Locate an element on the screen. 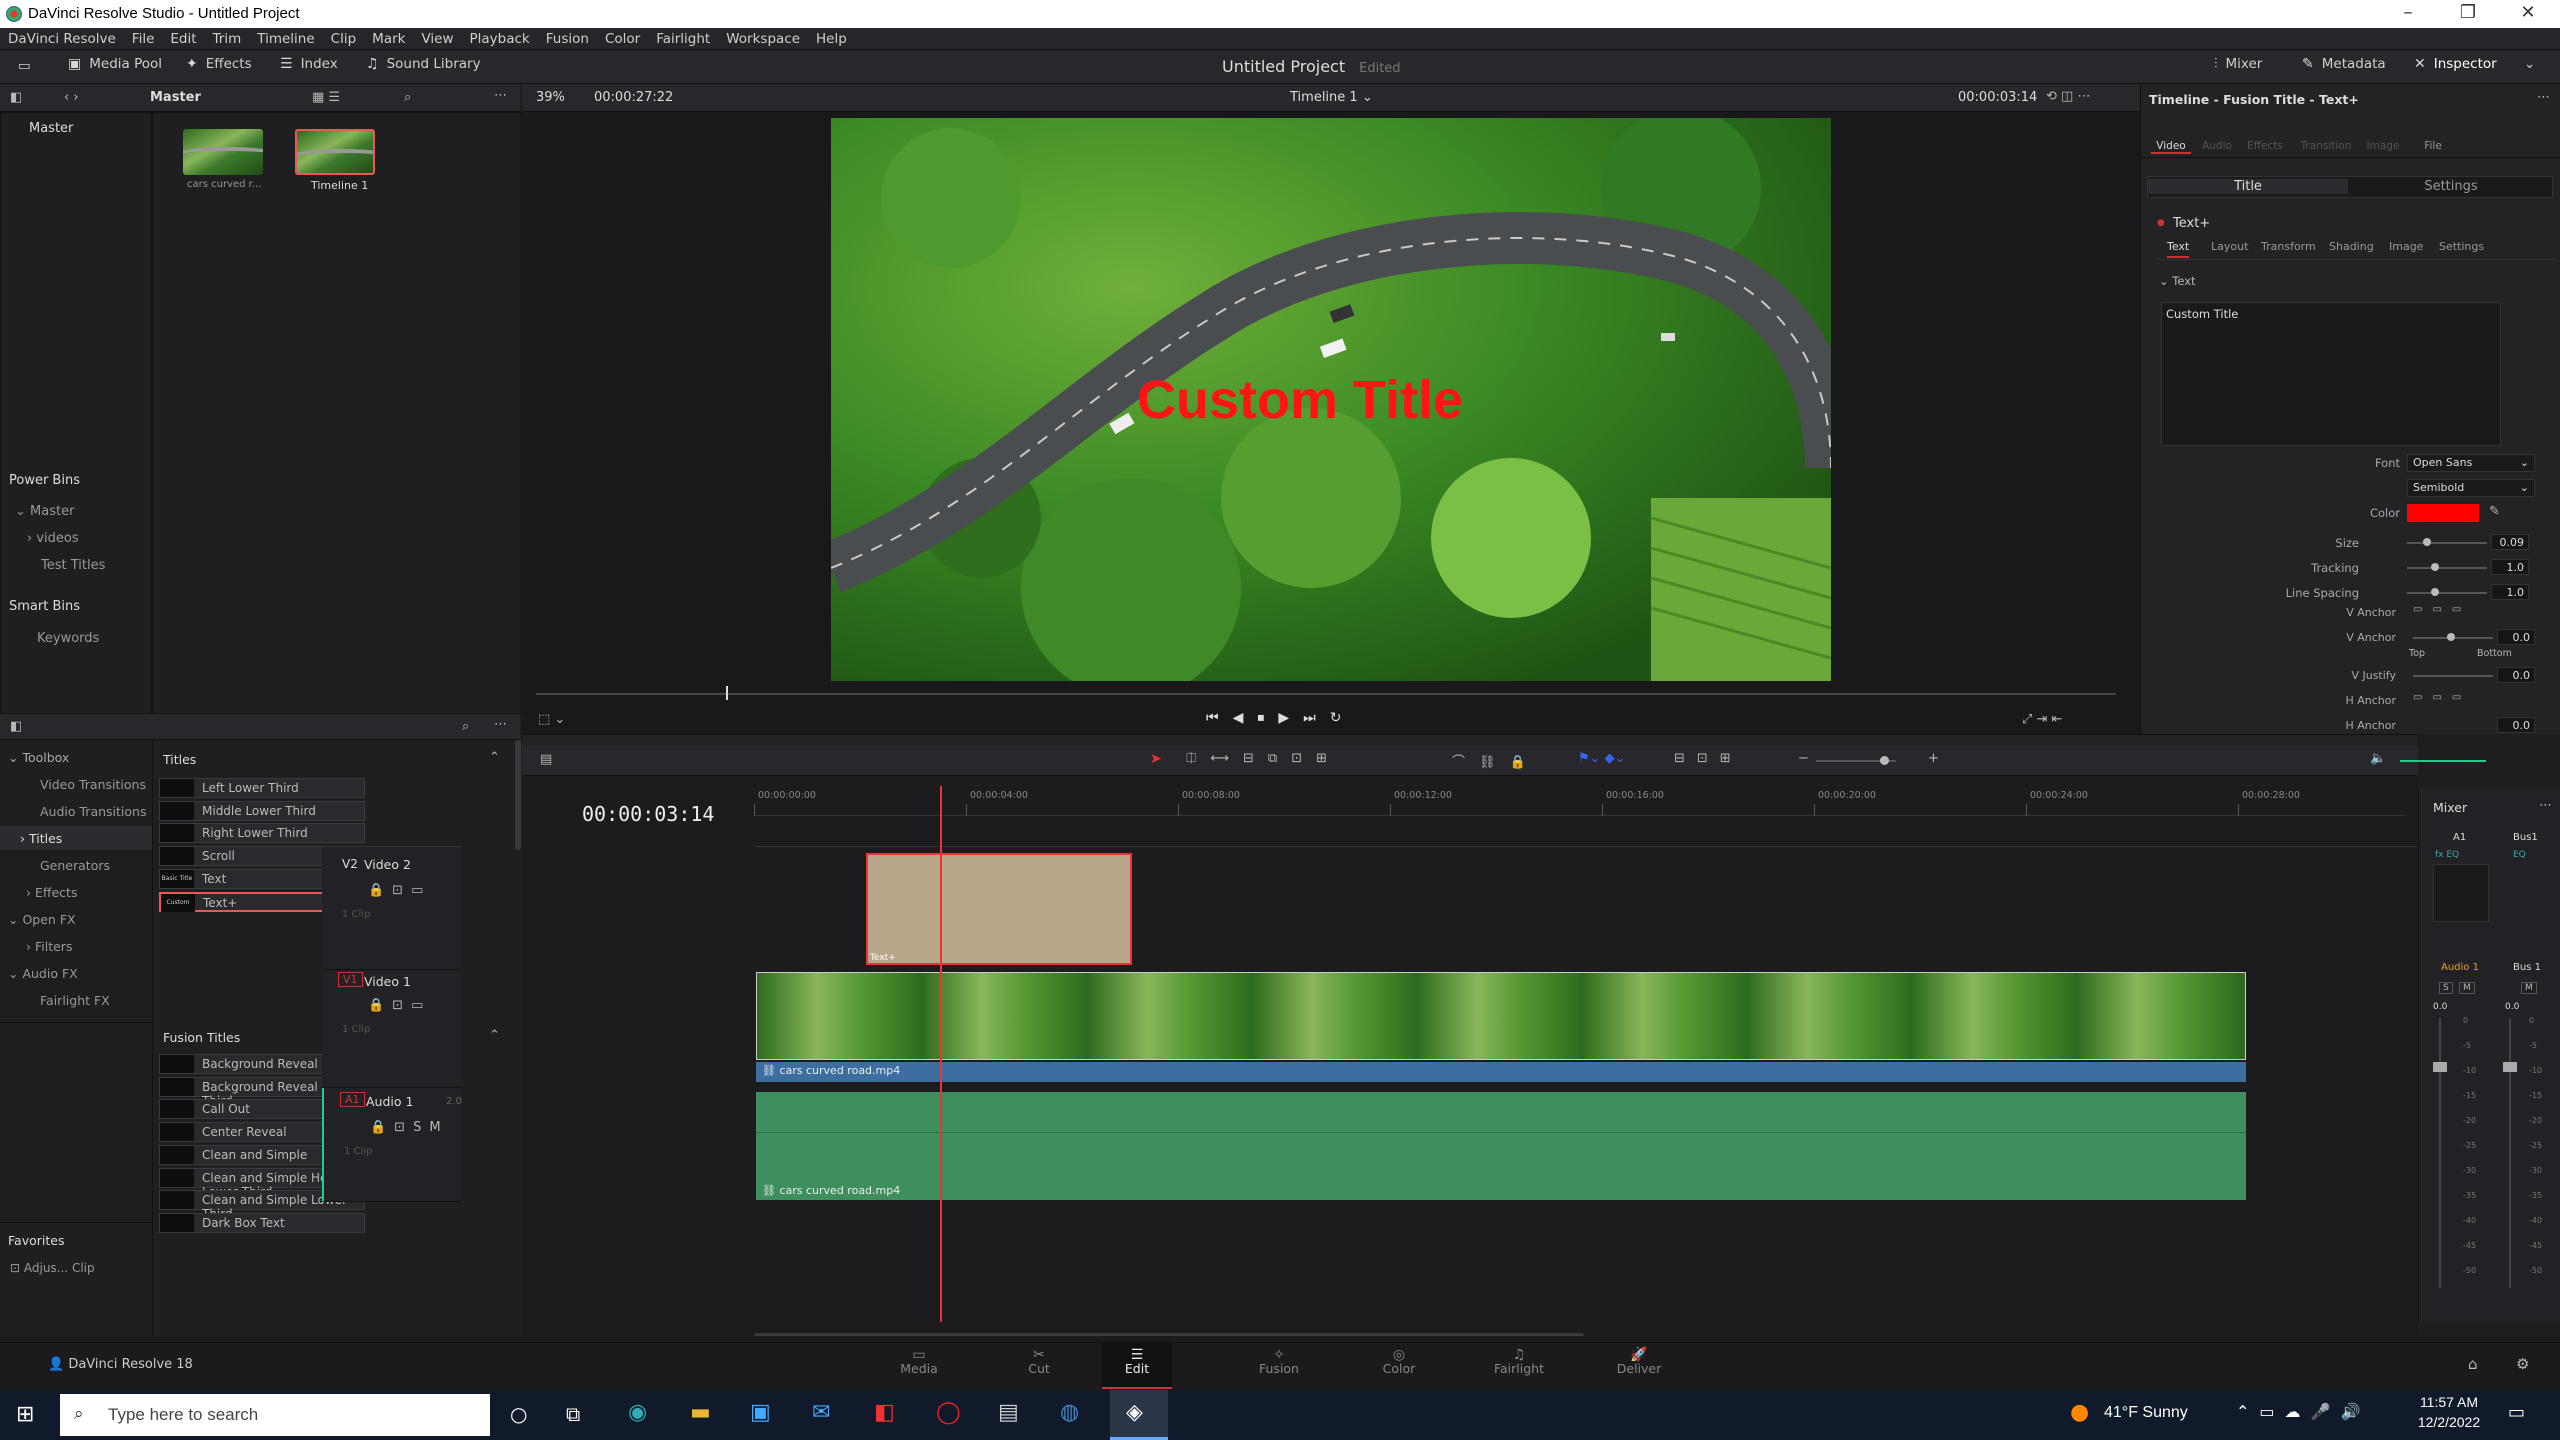  text-tab-text: Text is located at coordinates (2178, 249).